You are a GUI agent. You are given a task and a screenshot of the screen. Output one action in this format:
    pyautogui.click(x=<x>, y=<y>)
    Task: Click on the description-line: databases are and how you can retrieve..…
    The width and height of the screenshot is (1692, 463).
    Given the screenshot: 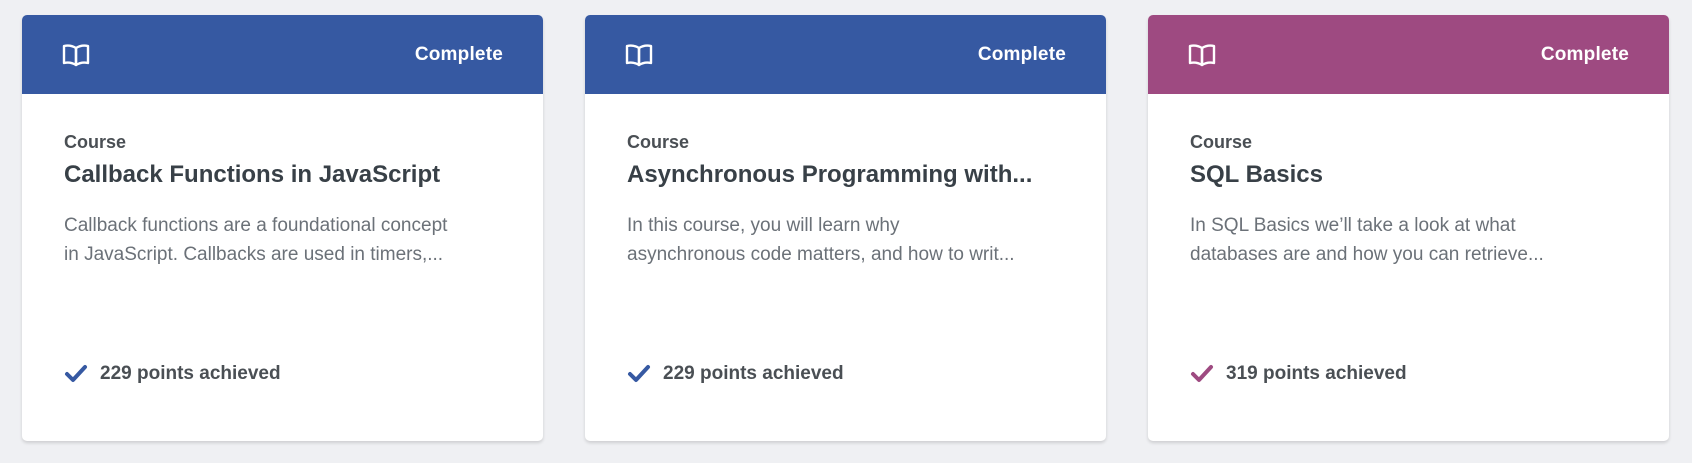 What is the action you would take?
    pyautogui.click(x=1367, y=254)
    